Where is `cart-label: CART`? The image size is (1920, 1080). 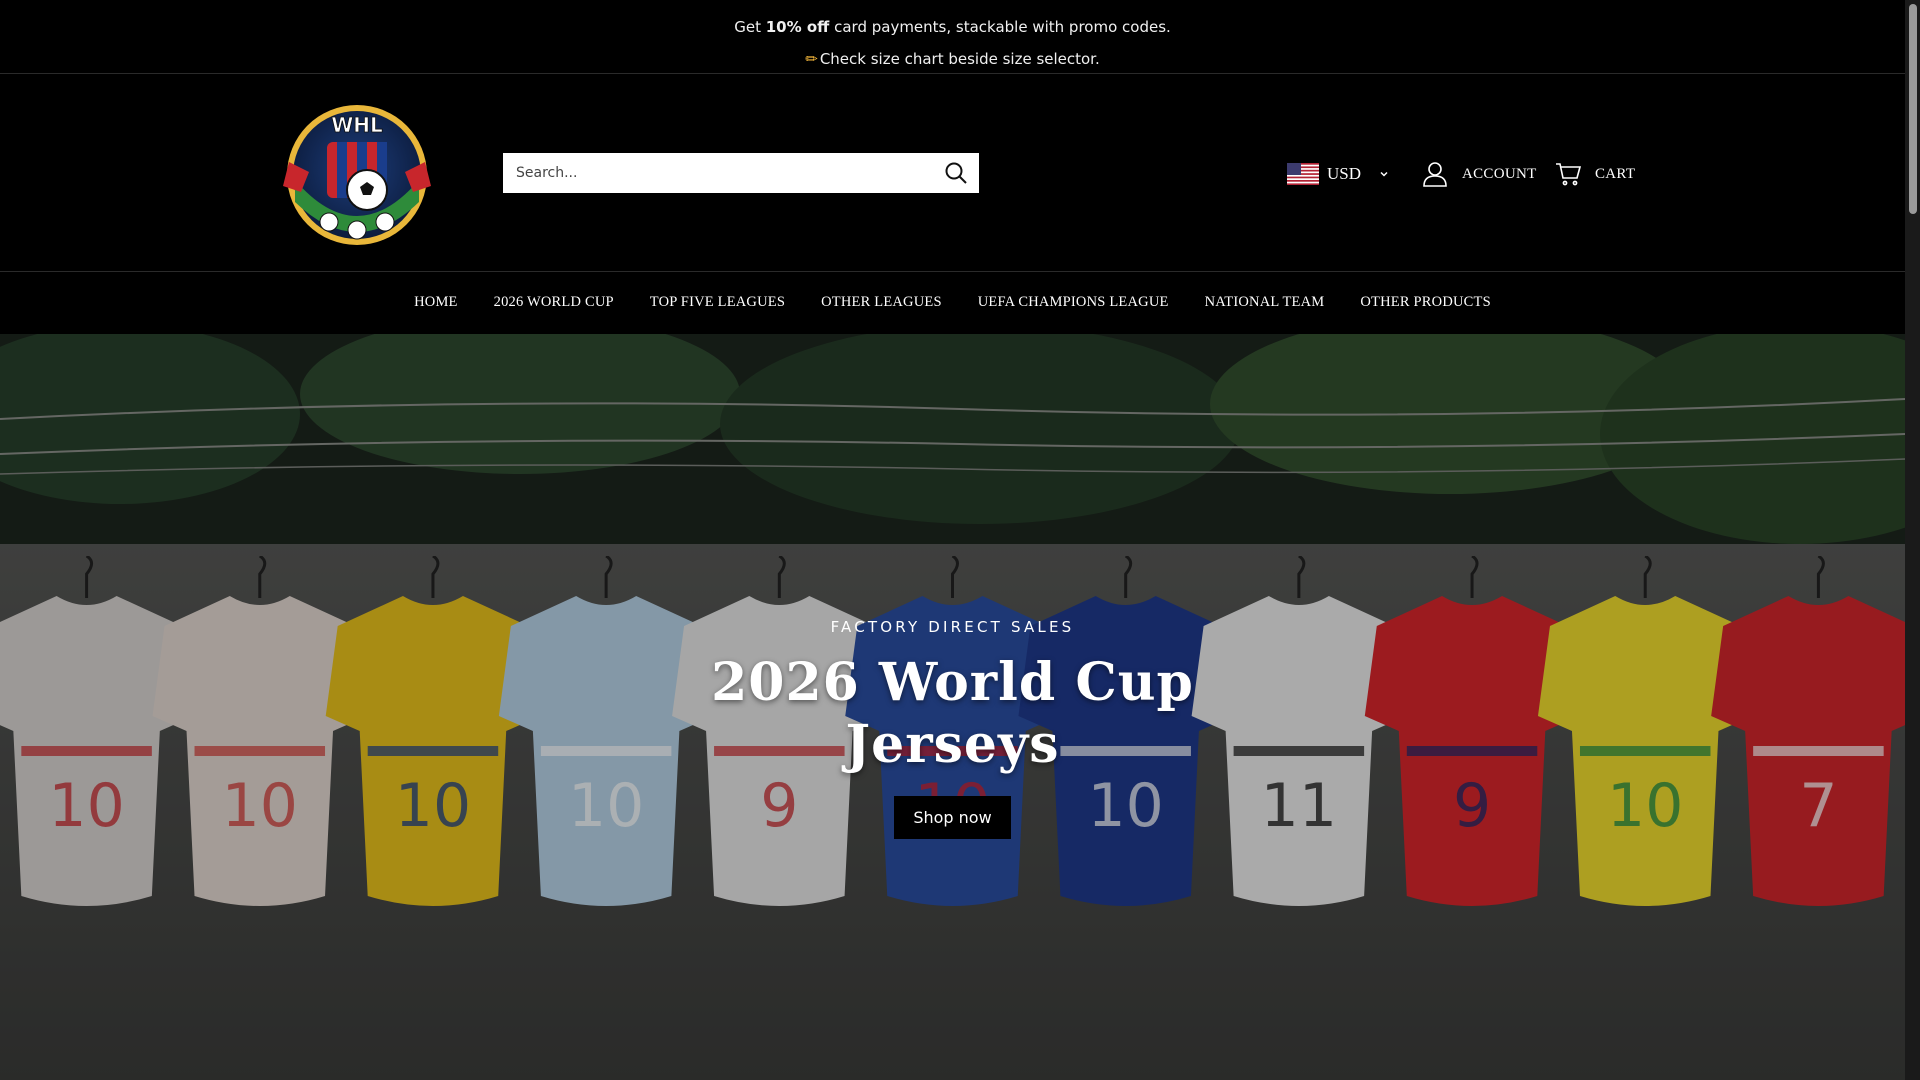 cart-label: CART is located at coordinates (1615, 173).